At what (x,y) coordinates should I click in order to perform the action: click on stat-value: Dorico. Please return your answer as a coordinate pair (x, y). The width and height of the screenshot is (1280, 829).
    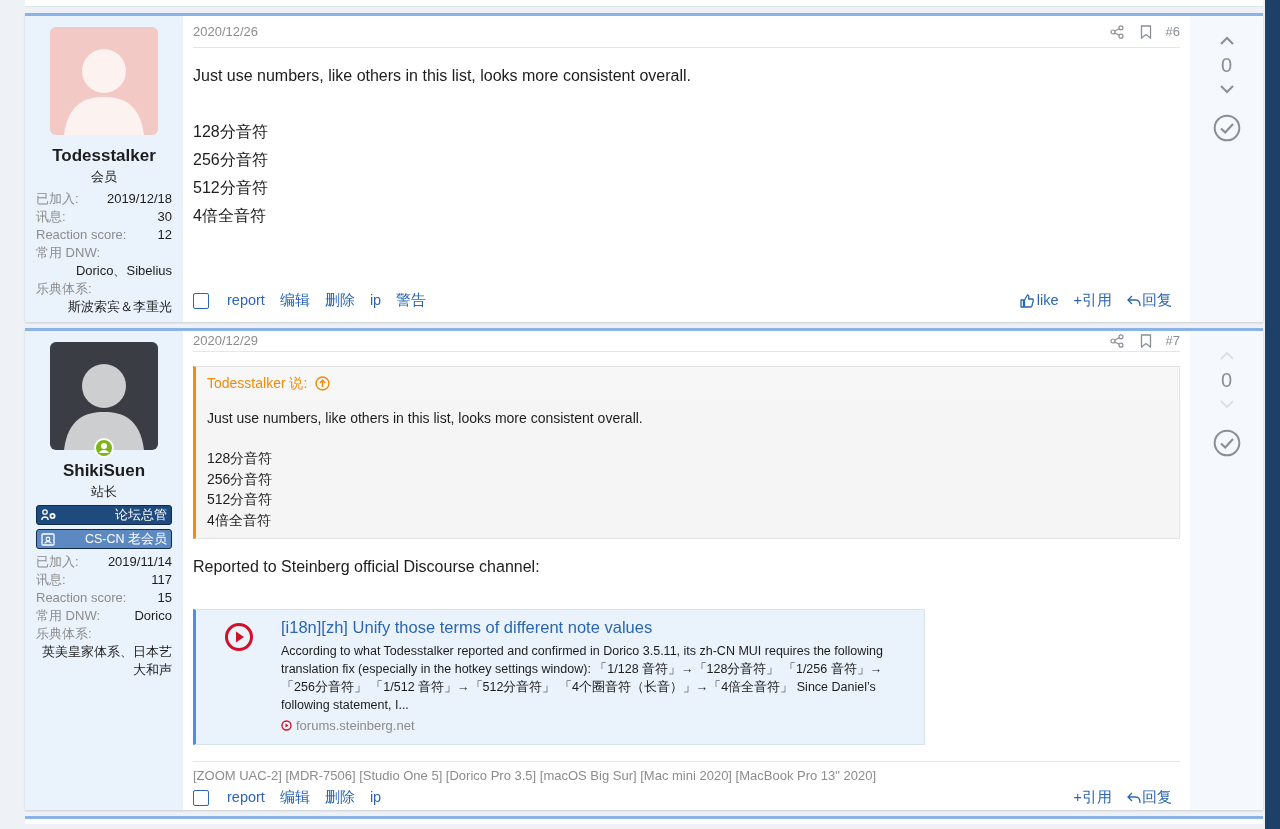
    Looking at the image, I should click on (153, 616).